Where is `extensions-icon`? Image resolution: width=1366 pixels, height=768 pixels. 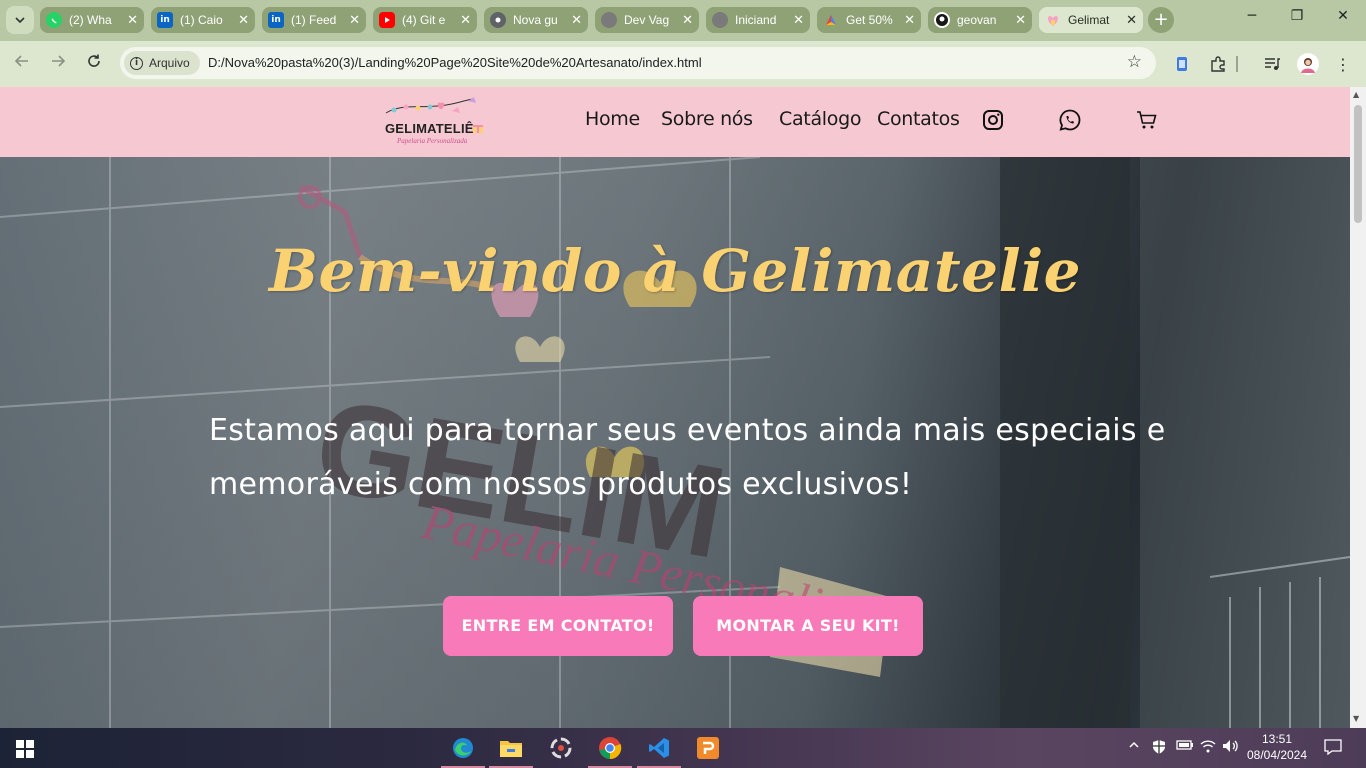
extensions-icon is located at coordinates (1218, 64).